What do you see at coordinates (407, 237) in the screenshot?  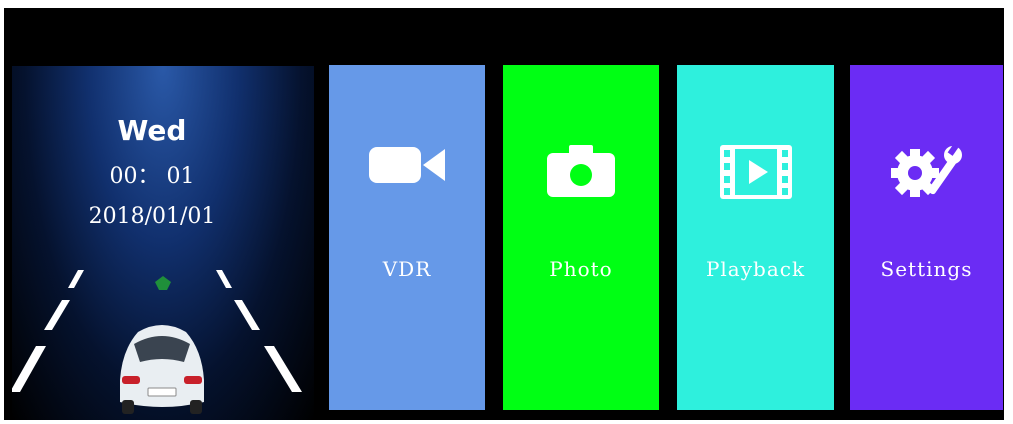 I see `vdr-tile: VDR` at bounding box center [407, 237].